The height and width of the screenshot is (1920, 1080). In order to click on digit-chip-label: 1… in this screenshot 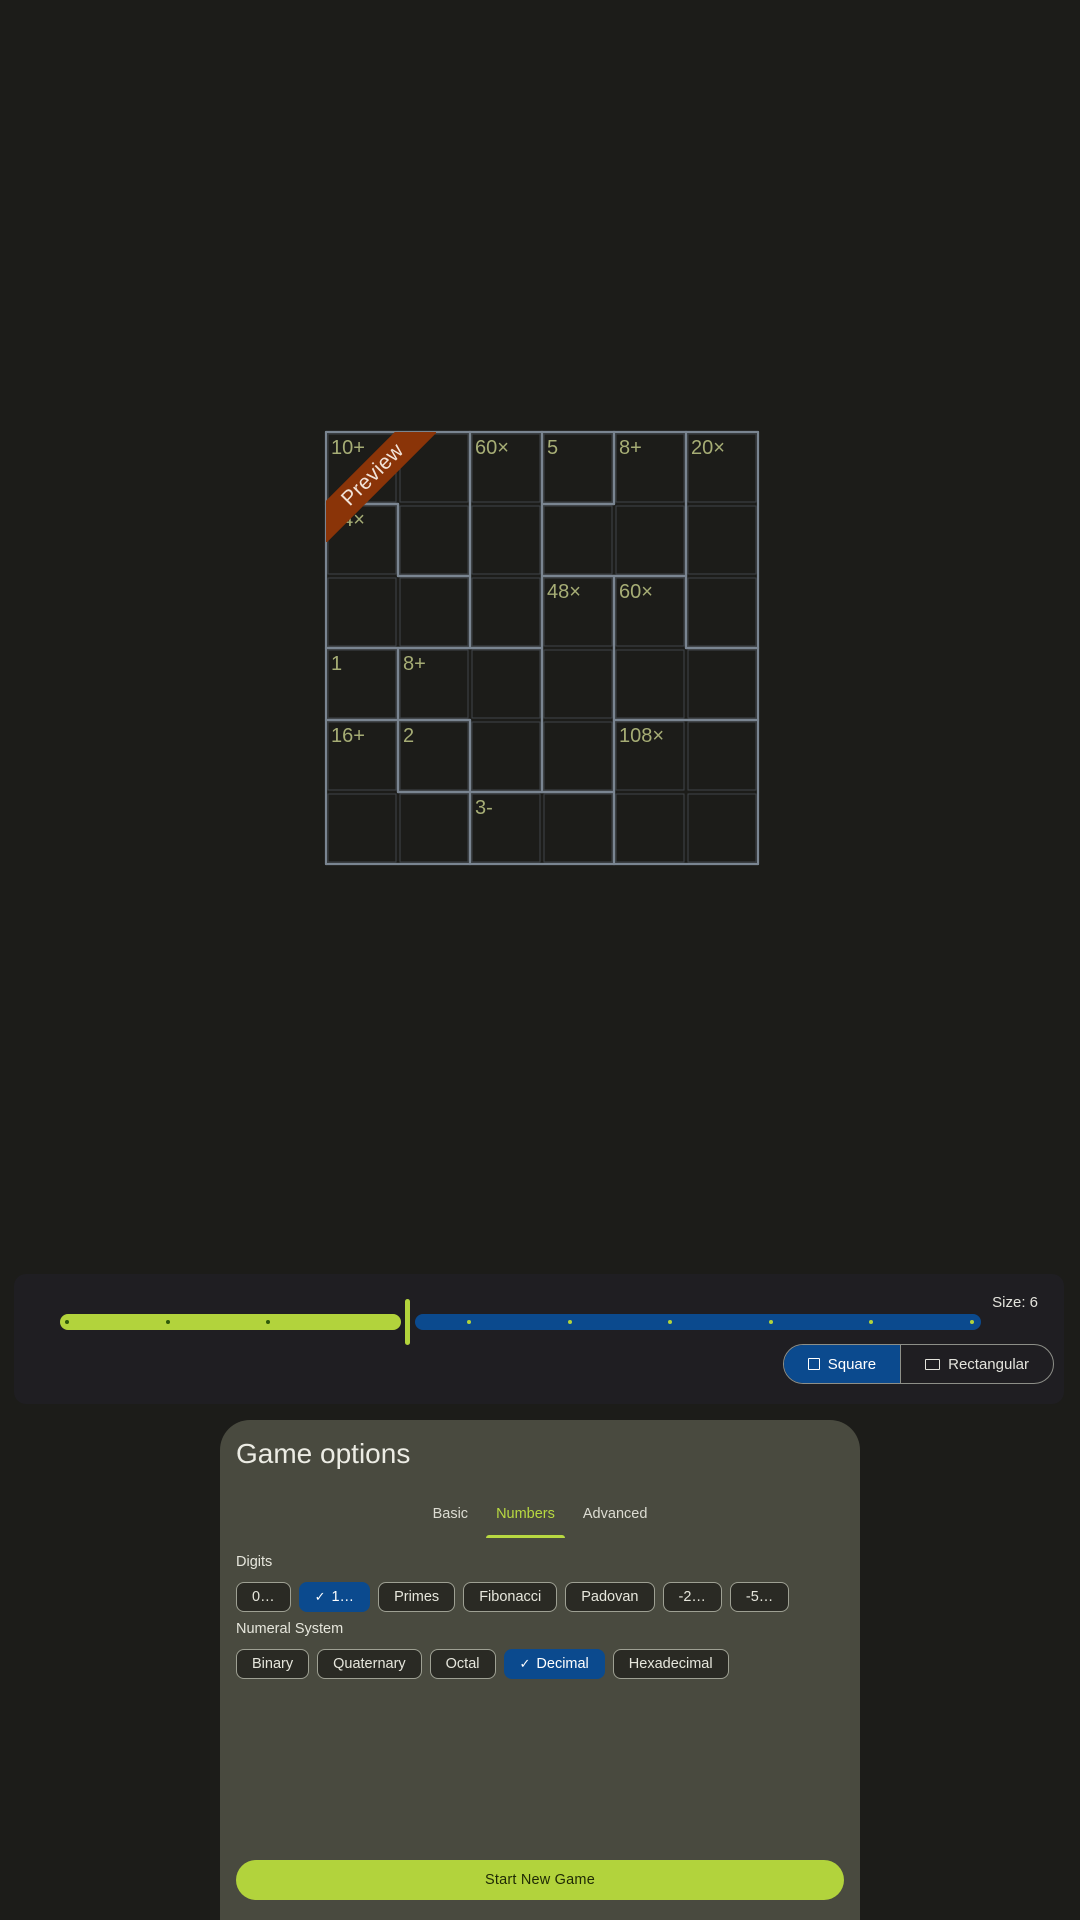, I will do `click(343, 1597)`.